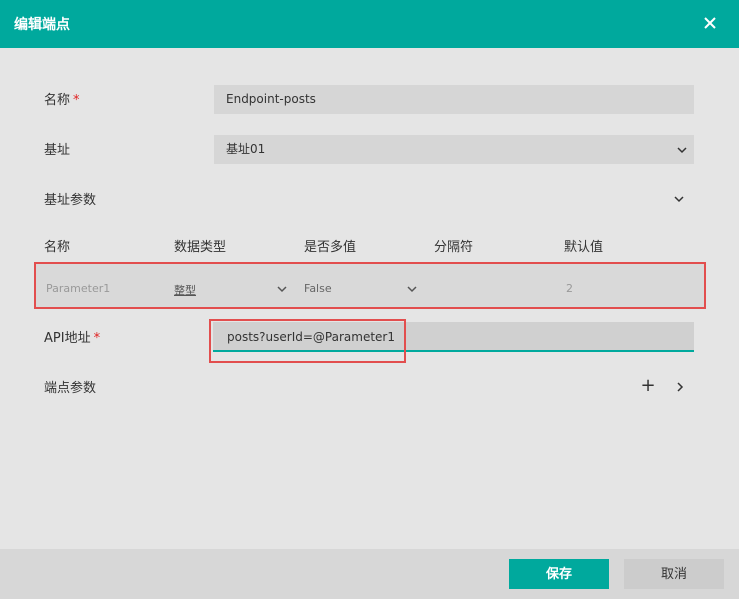  What do you see at coordinates (412, 289) in the screenshot?
I see `param-multi-chevron-down-icon` at bounding box center [412, 289].